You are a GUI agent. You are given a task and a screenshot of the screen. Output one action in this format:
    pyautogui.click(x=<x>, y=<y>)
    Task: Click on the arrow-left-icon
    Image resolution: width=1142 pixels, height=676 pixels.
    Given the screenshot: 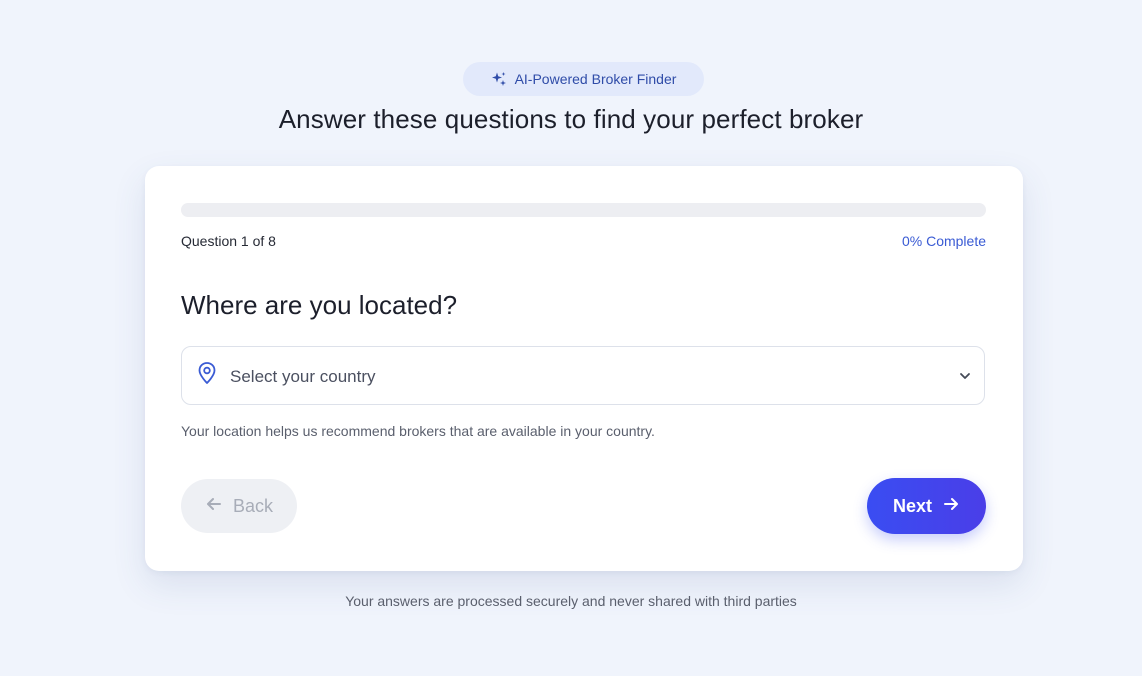 What is the action you would take?
    pyautogui.click(x=214, y=506)
    